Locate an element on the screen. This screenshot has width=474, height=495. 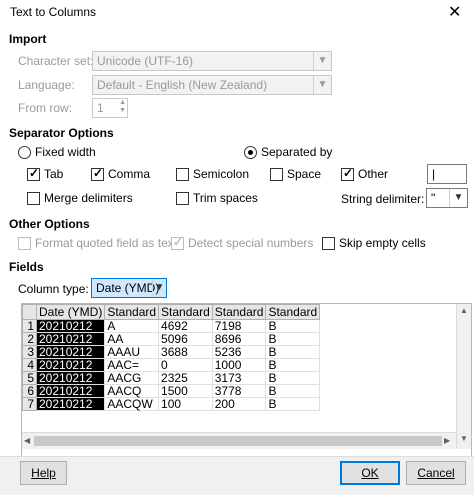
language-value: Default - English (New Zealand) is located at coordinates (182, 85).